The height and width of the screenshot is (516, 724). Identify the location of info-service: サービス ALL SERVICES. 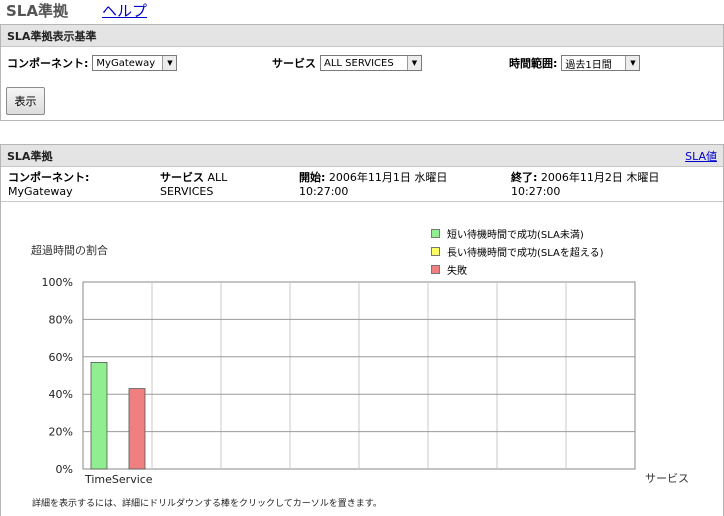
(193, 185).